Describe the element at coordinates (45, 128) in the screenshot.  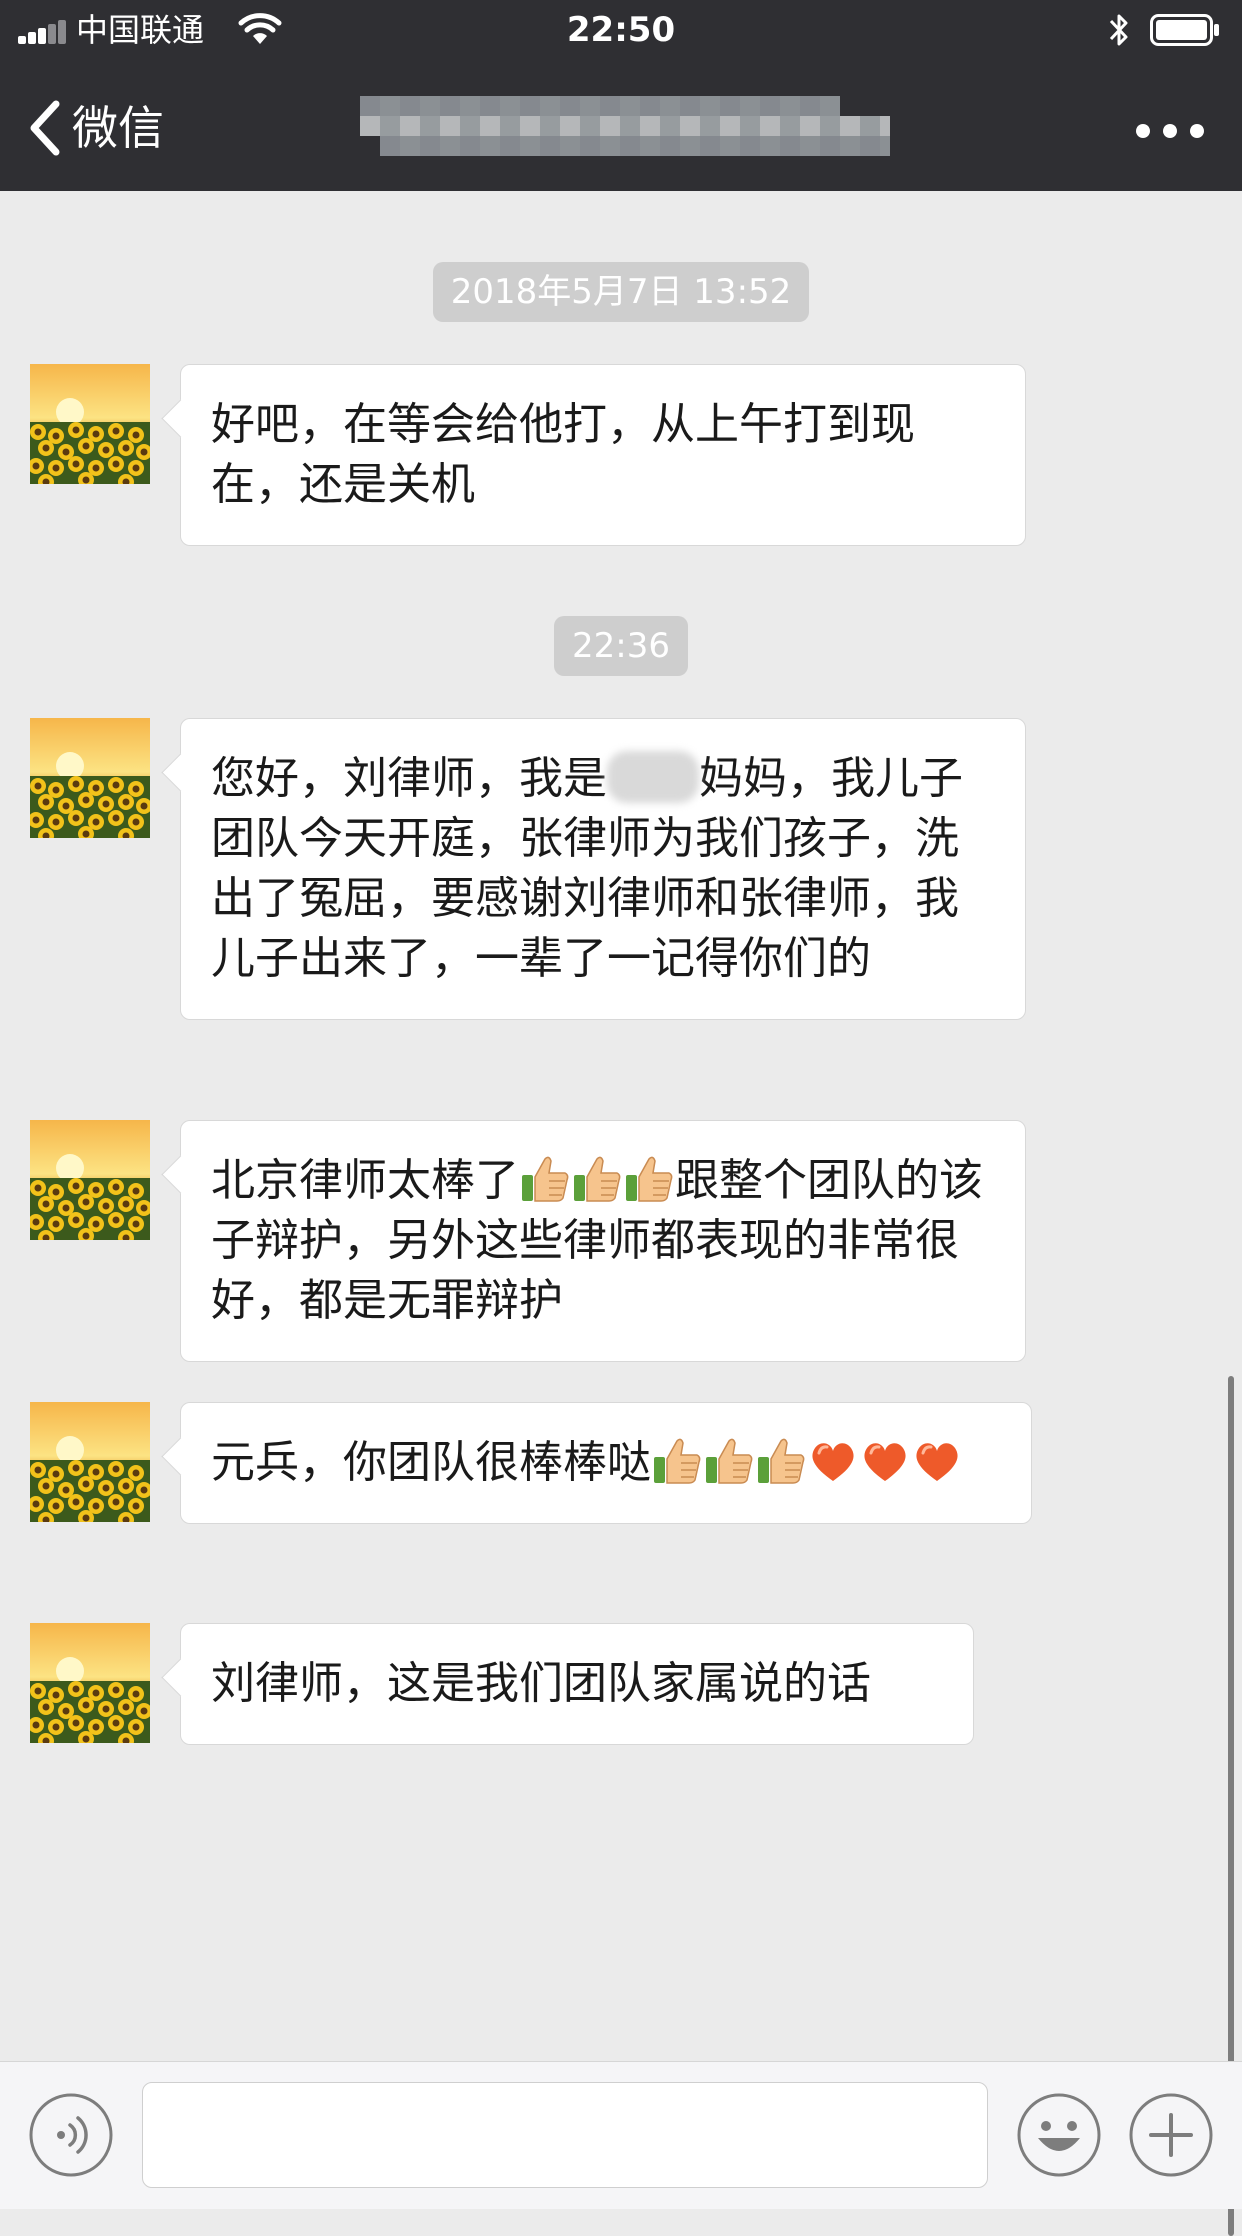
I see `chevron-left-icon` at that location.